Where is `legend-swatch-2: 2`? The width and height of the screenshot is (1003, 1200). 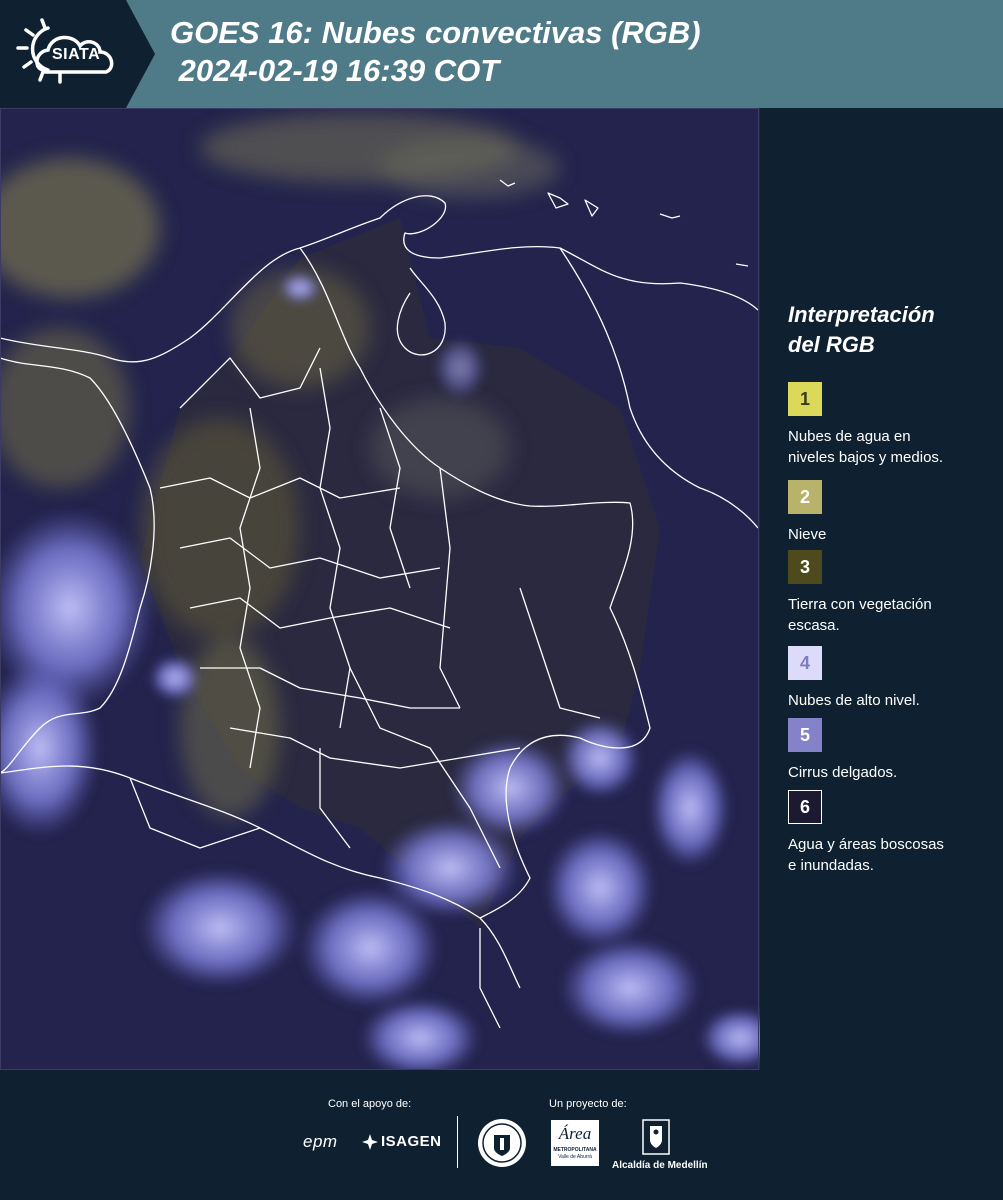 legend-swatch-2: 2 is located at coordinates (805, 497).